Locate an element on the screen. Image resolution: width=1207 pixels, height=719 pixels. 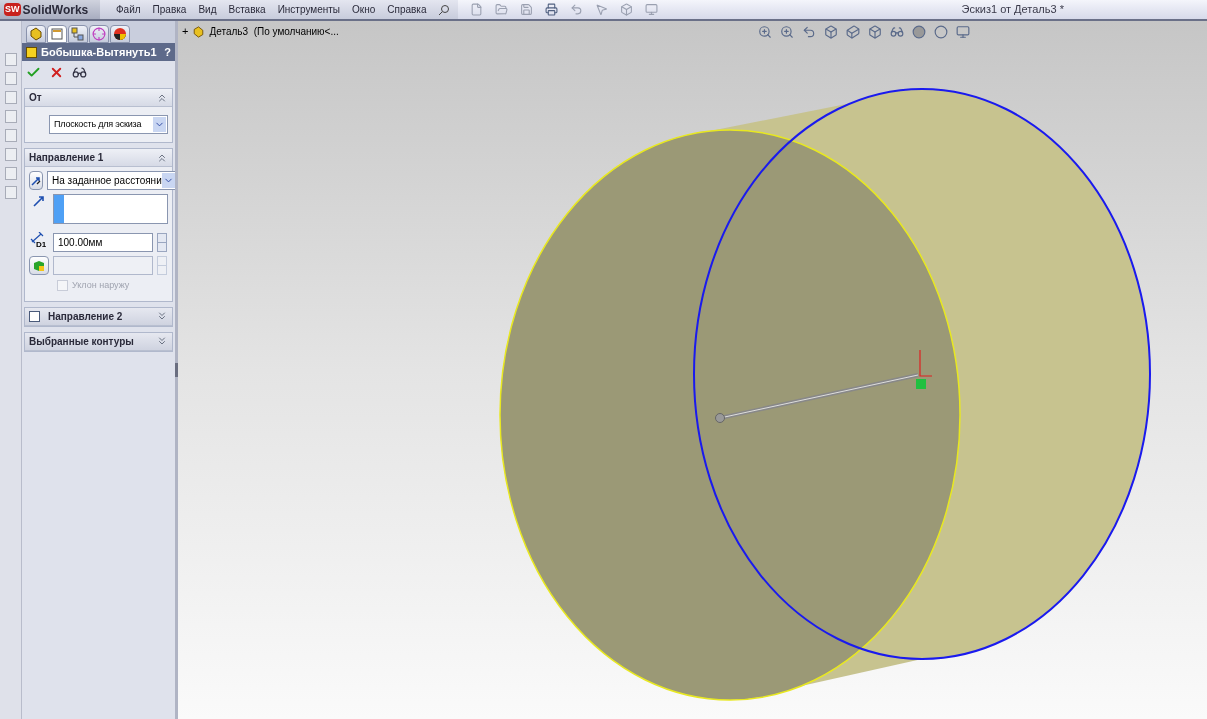
dimension-label: D1 is located at coordinates (41, 245).